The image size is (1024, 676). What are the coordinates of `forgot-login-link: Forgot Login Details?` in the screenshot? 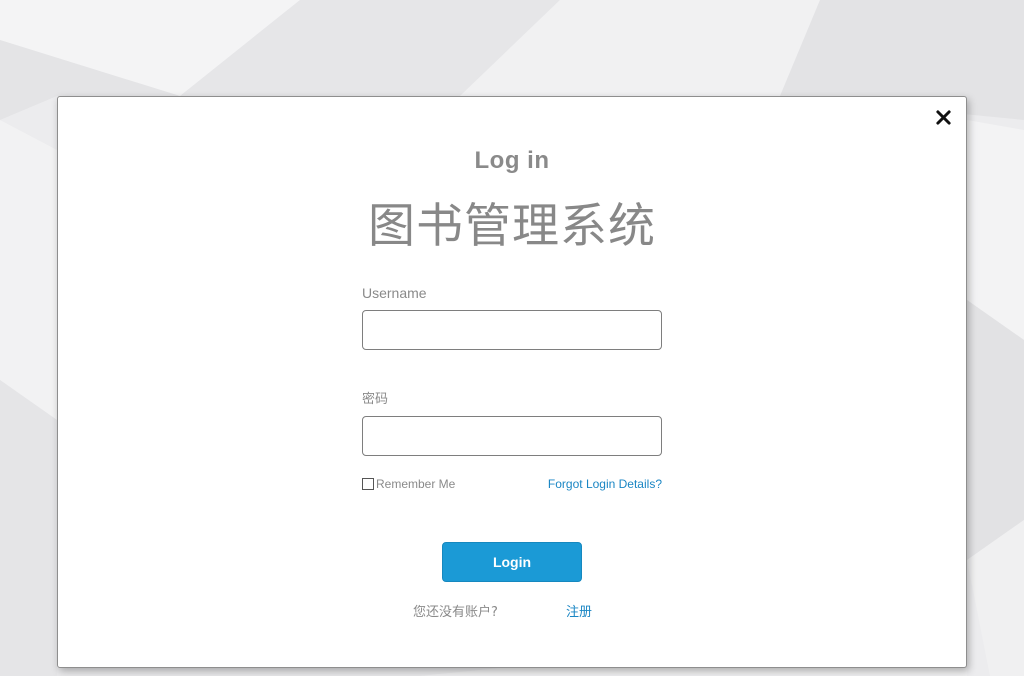 It's located at (605, 484).